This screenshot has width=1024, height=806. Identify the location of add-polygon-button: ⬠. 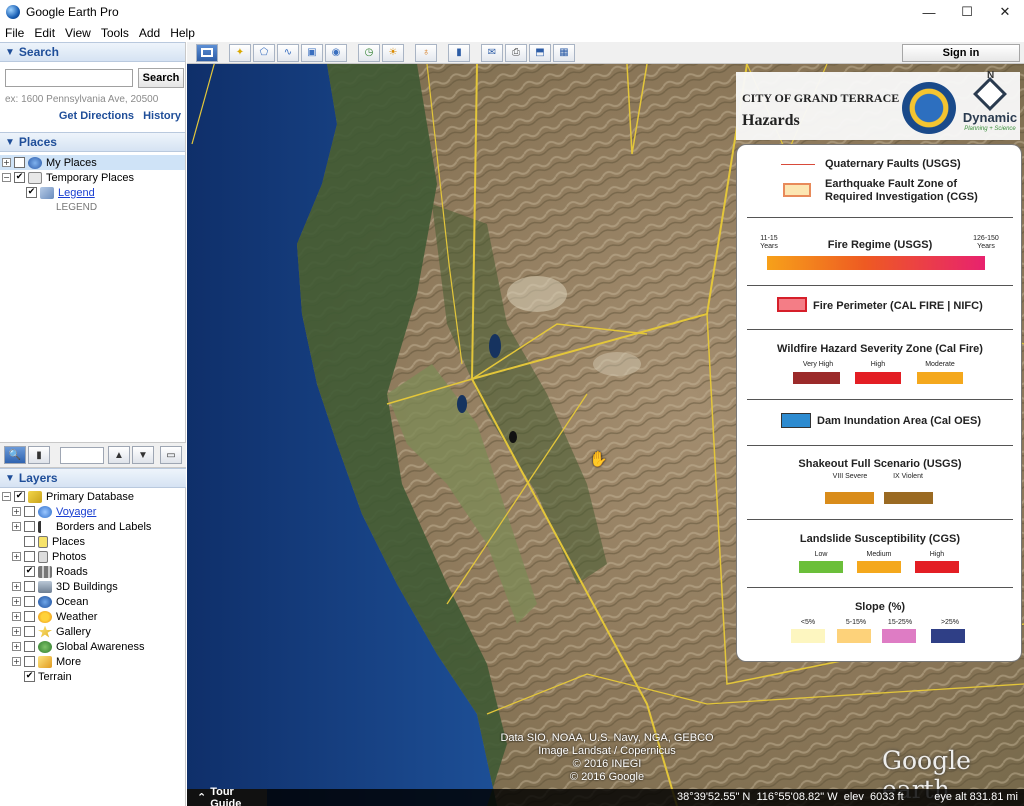
(264, 52).